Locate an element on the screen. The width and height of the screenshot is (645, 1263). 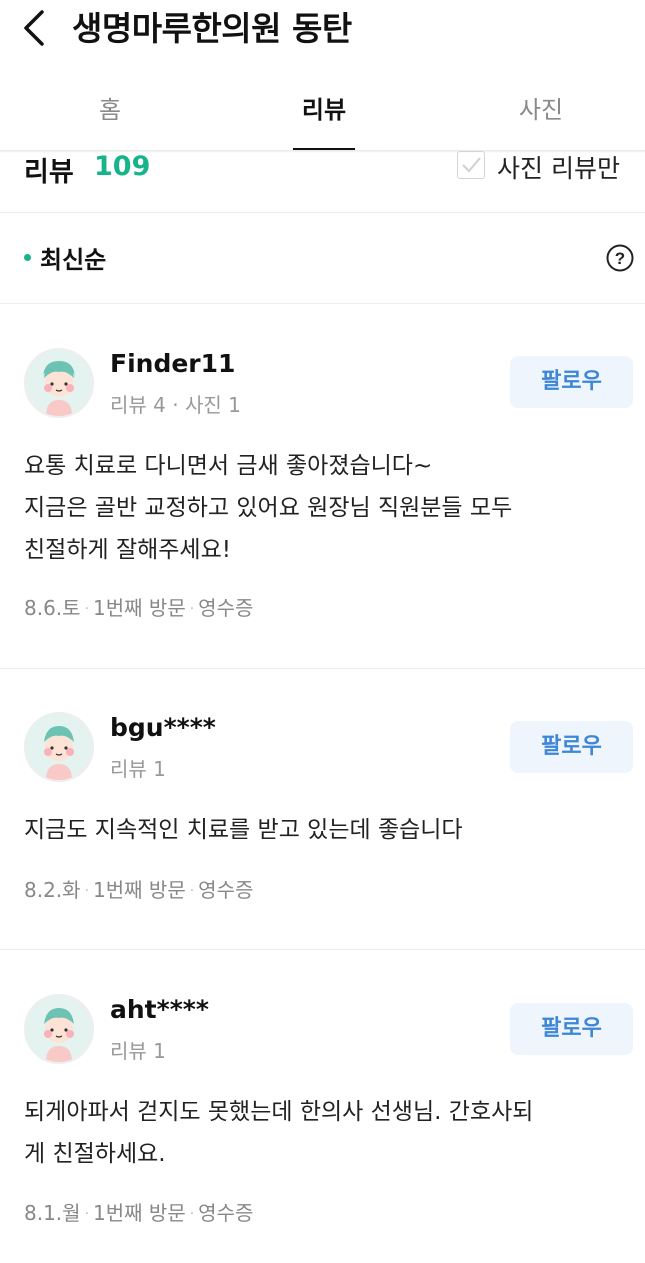
sort-latest-option: 최신순 is located at coordinates (73, 257).